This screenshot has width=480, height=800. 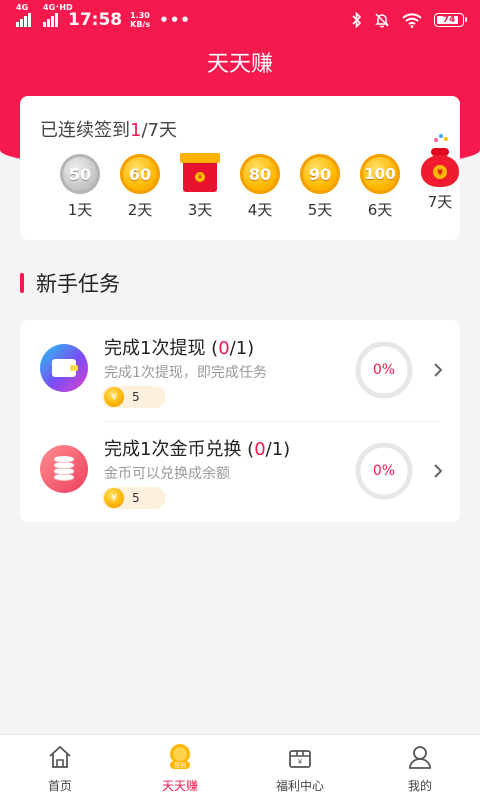 I want to click on signin-day: ¥ 3天, so click(x=200, y=187).